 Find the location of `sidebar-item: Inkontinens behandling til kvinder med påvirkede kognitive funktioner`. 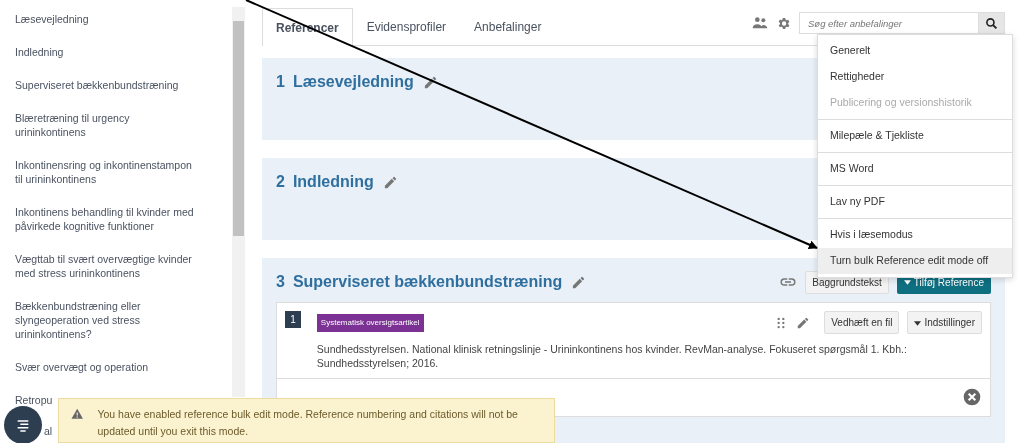

sidebar-item: Inkontinens behandling til kvinder med påvirkede kognitive funktioner is located at coordinates (108, 219).